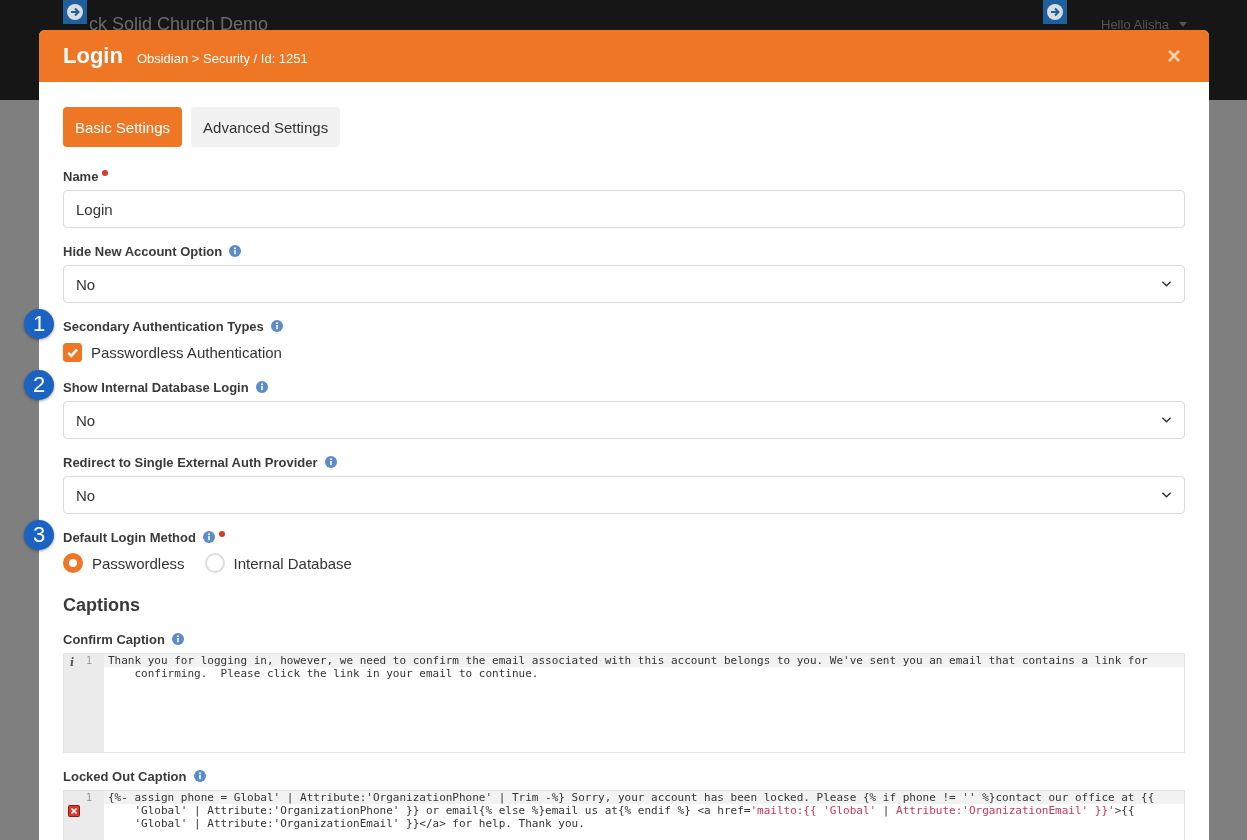 The height and width of the screenshot is (840, 1247). I want to click on code-line: 'Global' | Attribute:'OrganizationEmail' }}</a> for help. Thank you., so click(359, 823).